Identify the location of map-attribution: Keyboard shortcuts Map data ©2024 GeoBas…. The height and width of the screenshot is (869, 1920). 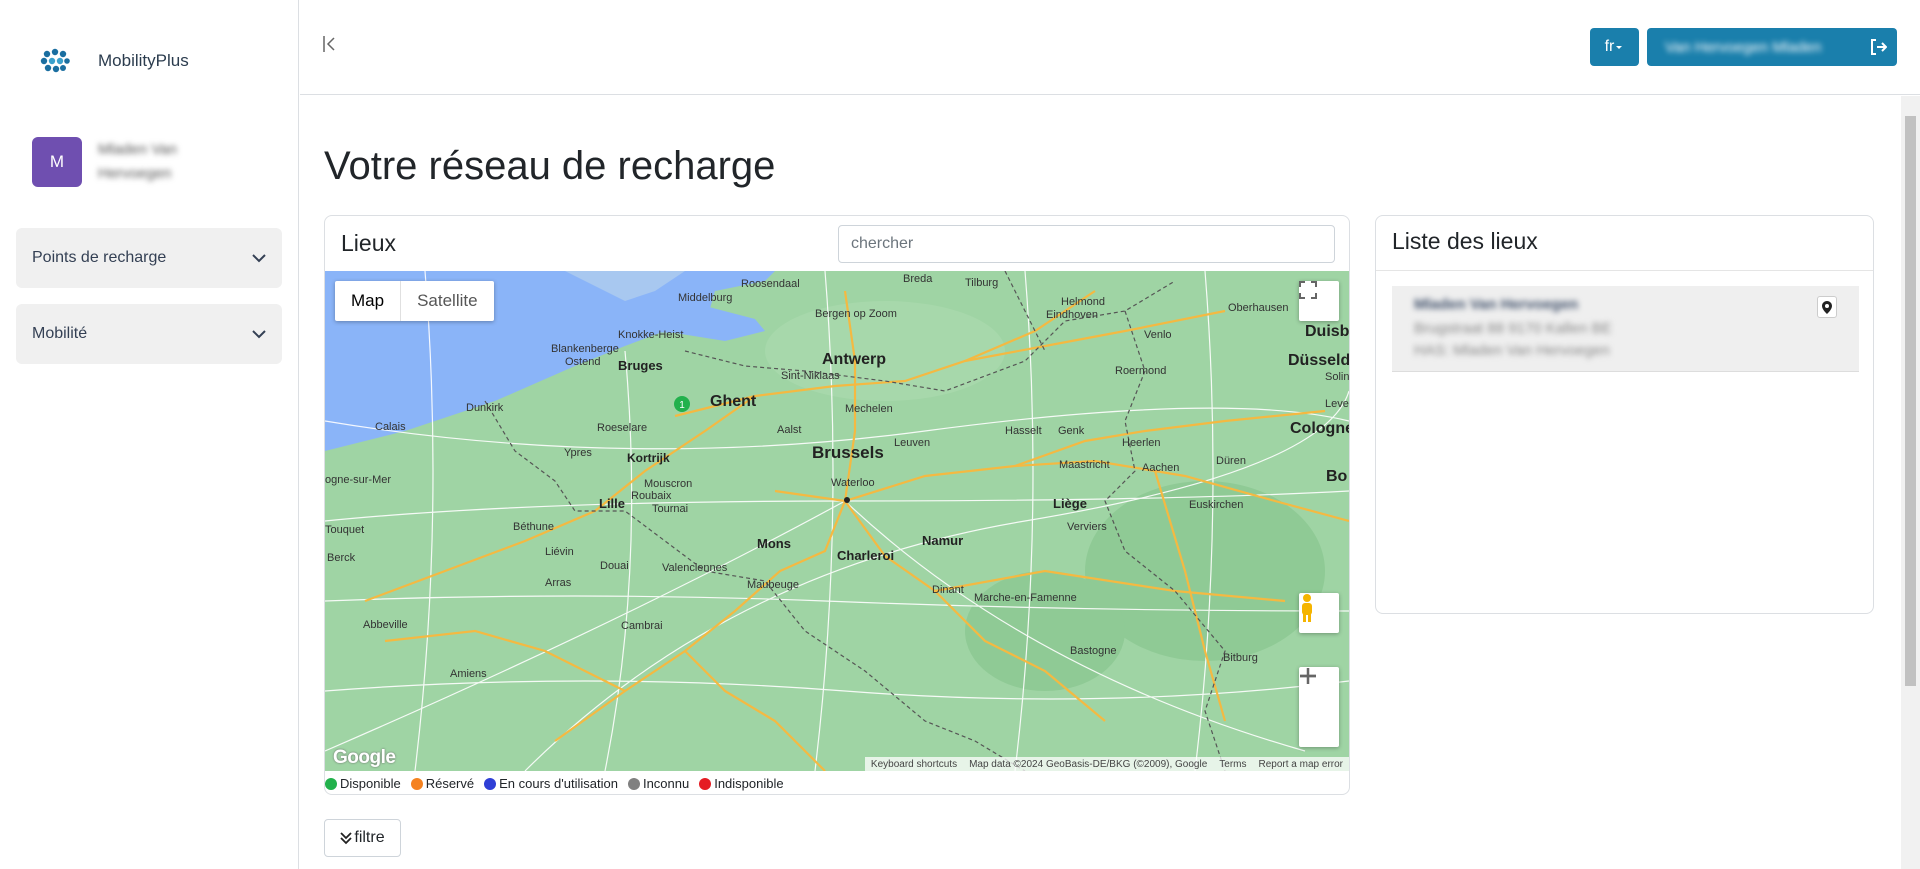
(1106, 764).